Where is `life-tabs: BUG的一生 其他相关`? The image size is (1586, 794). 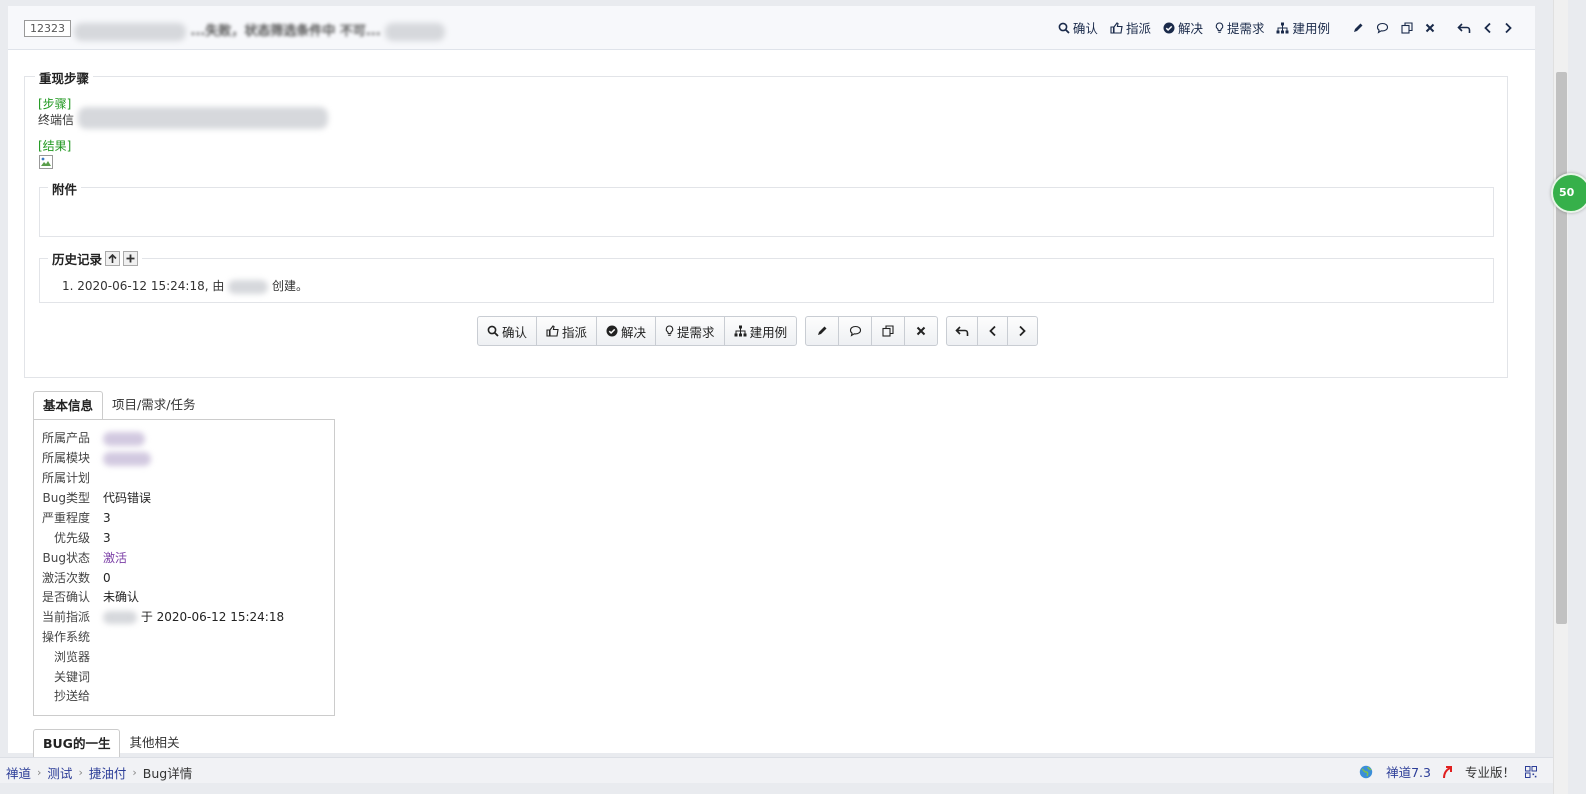
life-tabs: BUG的一生 其他相关 is located at coordinates (110, 743).